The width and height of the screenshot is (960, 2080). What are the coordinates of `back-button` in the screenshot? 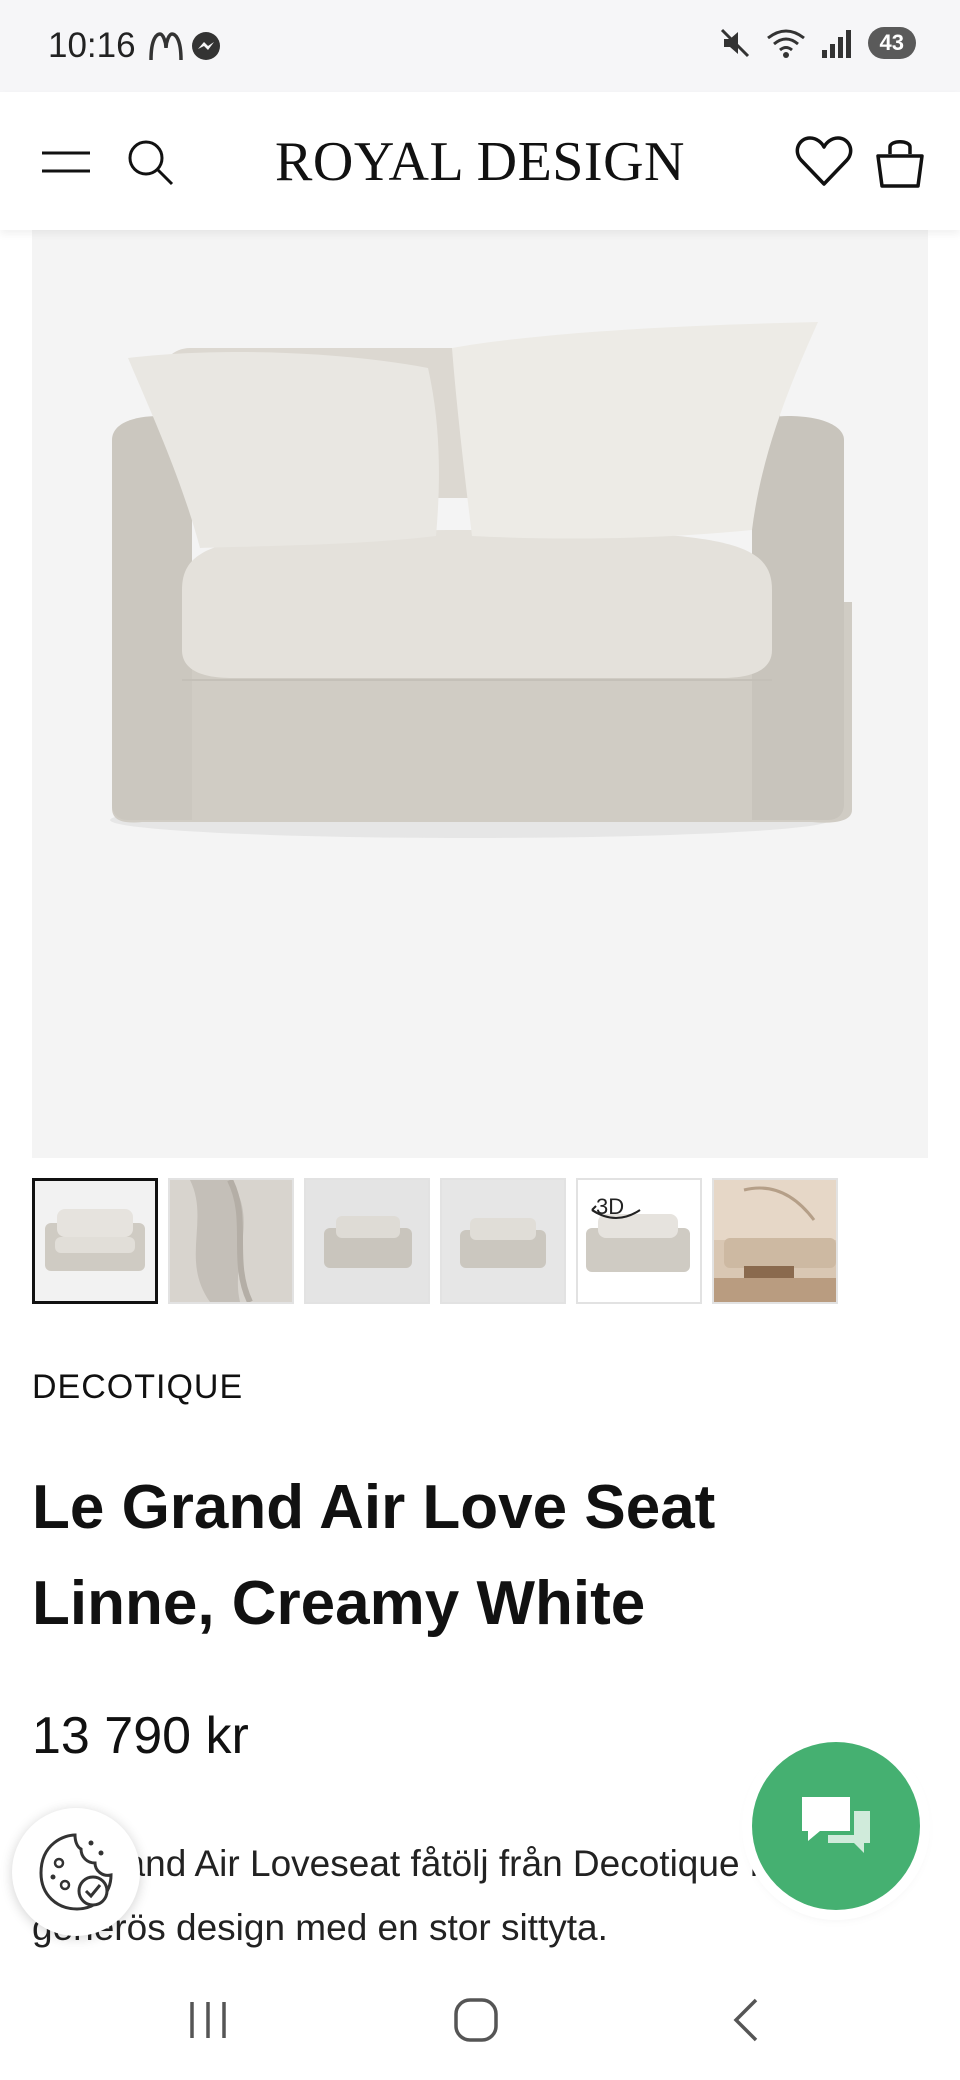 It's located at (746, 2020).